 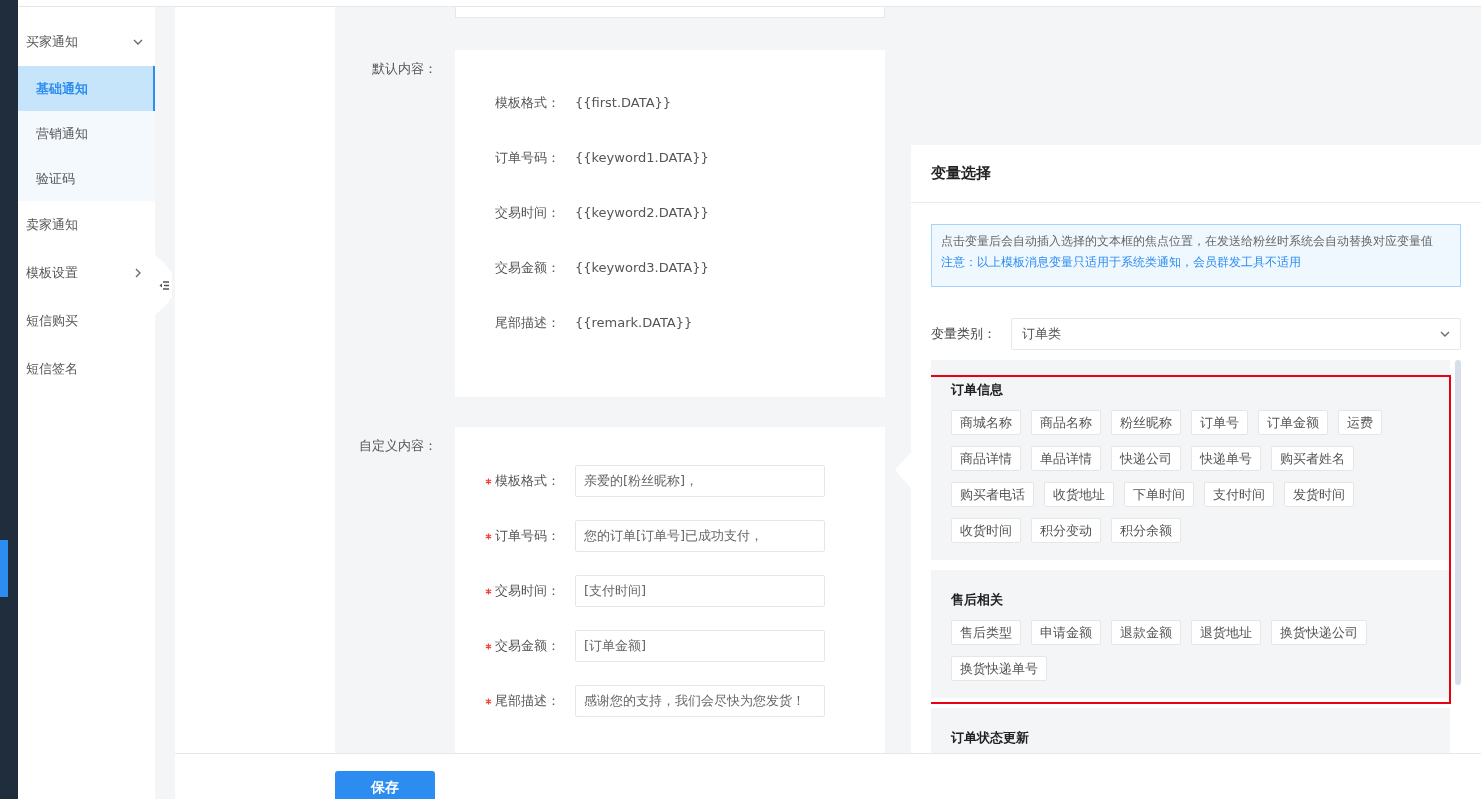 I want to click on field-value: {{remark.DATA}}, so click(x=634, y=322).